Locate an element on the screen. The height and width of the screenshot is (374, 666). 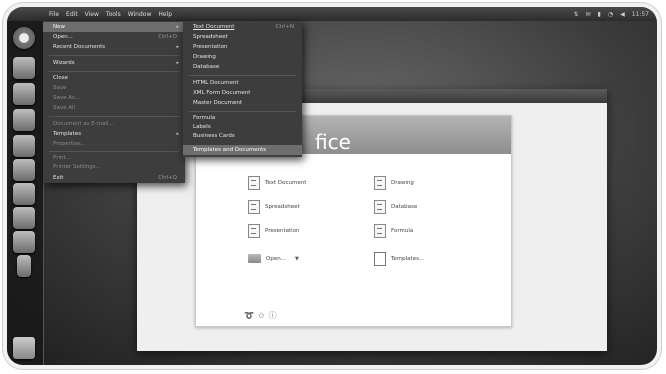
star-icon: ✩ is located at coordinates (261, 315).